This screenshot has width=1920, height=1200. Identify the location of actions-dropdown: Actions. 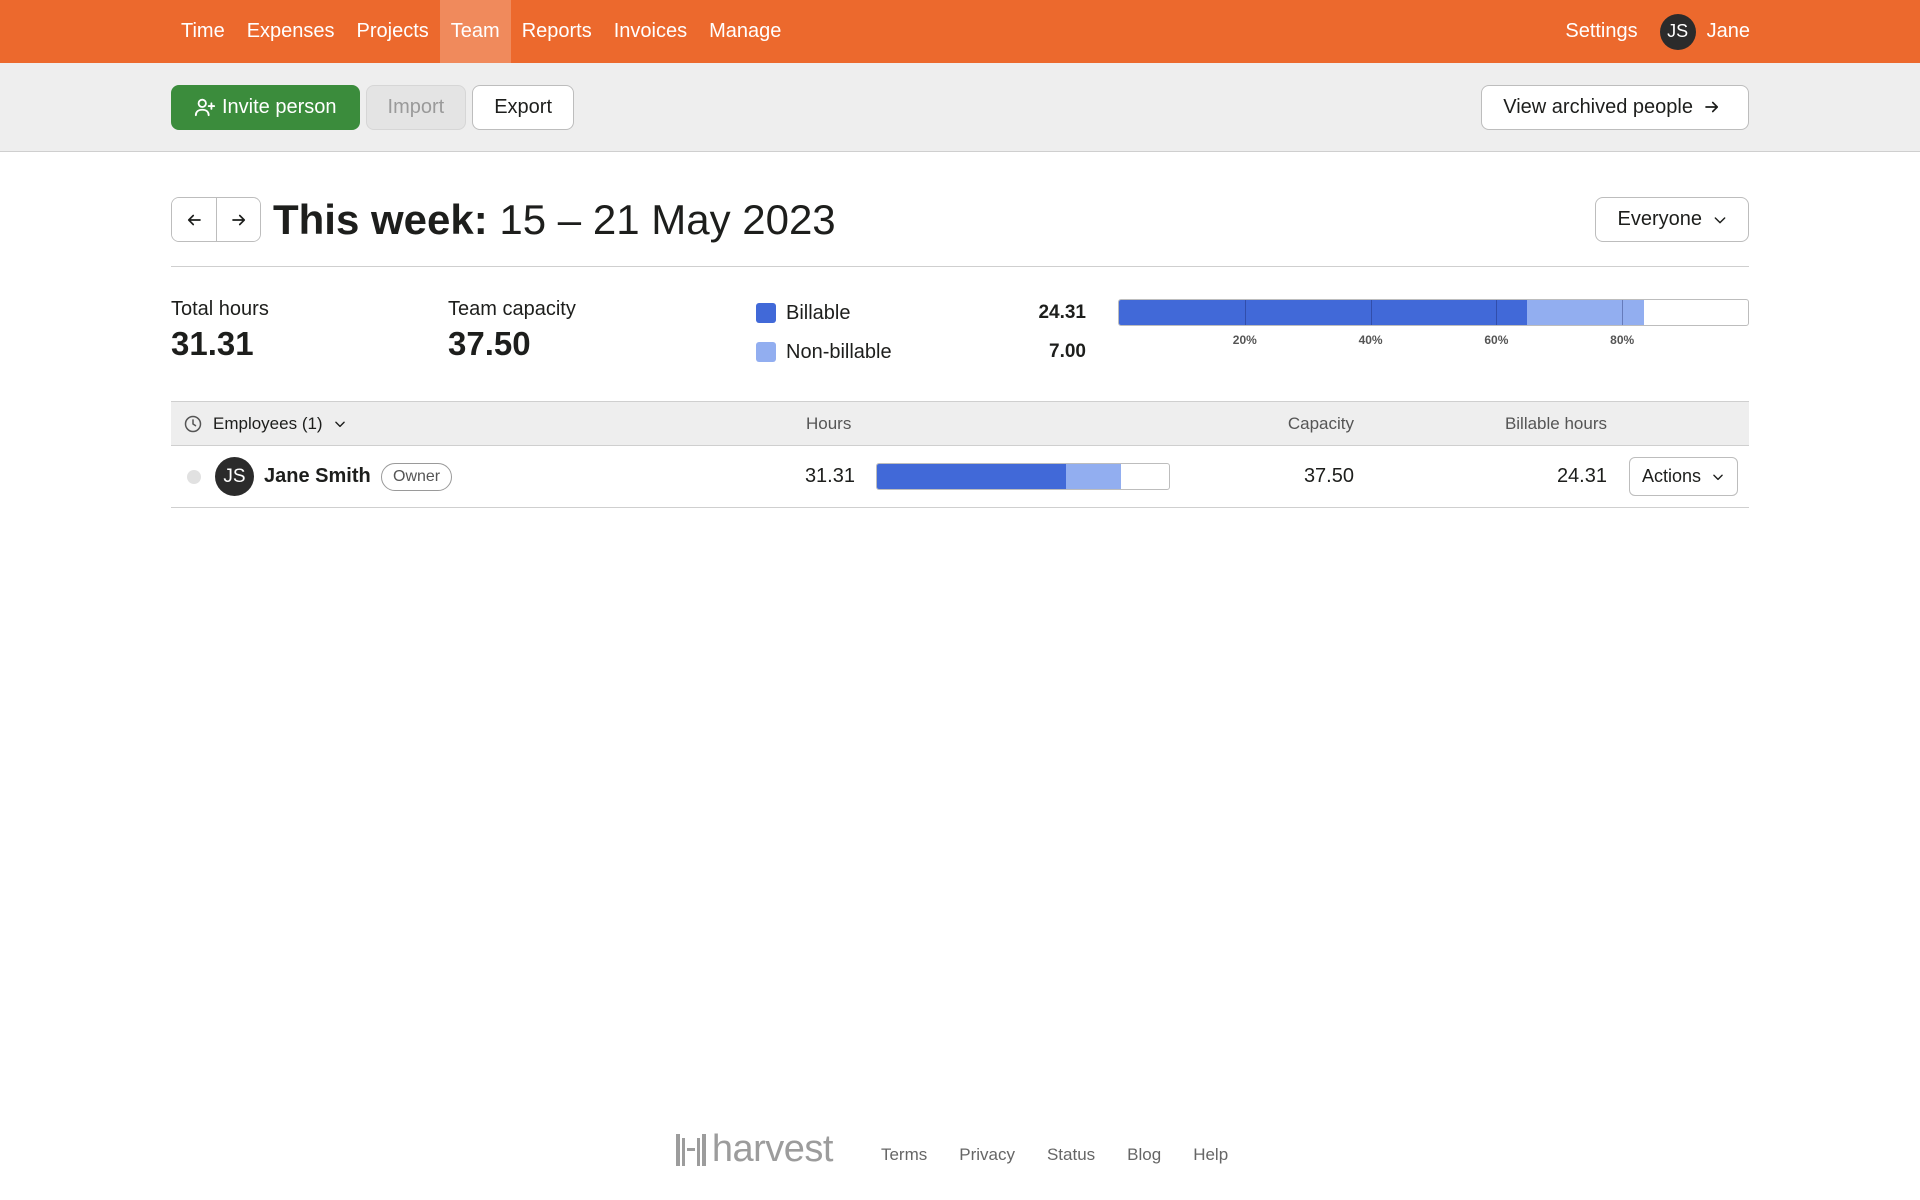
(1683, 476).